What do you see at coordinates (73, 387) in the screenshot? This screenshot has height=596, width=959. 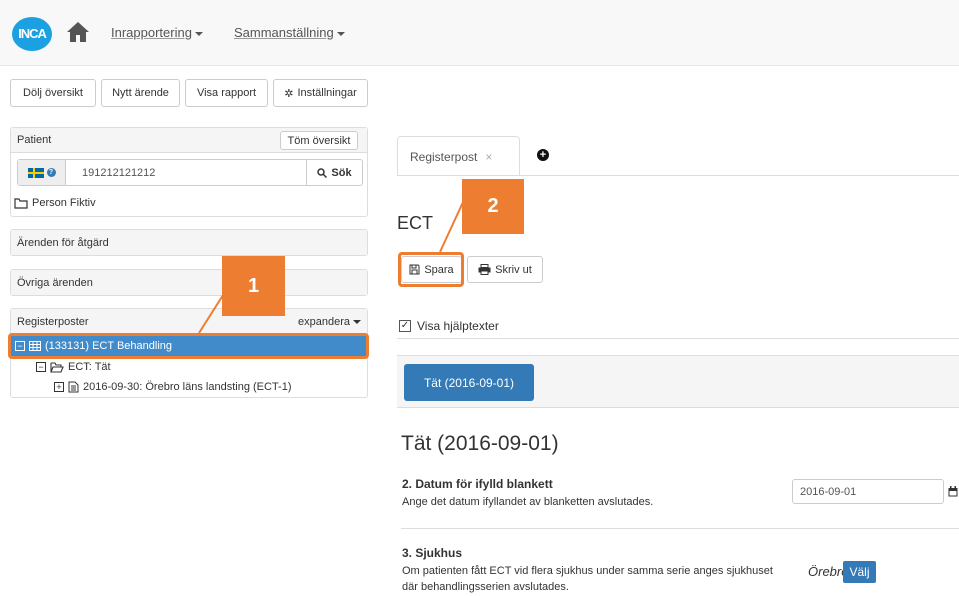 I see `document-icon` at bounding box center [73, 387].